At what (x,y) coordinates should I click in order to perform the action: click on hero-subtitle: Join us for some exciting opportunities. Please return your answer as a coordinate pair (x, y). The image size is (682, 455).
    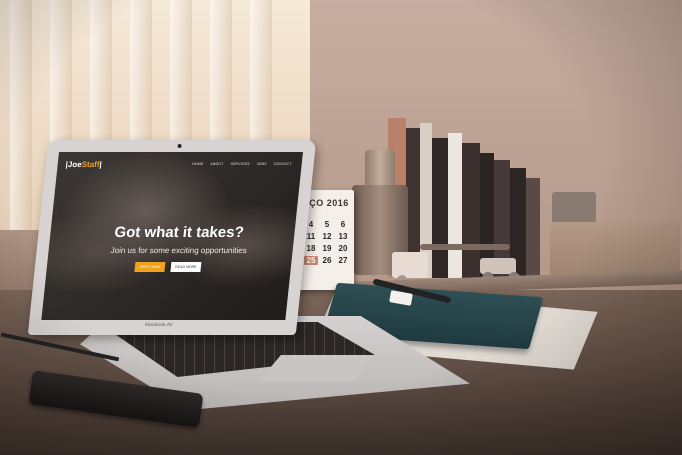
    Looking at the image, I should click on (179, 250).